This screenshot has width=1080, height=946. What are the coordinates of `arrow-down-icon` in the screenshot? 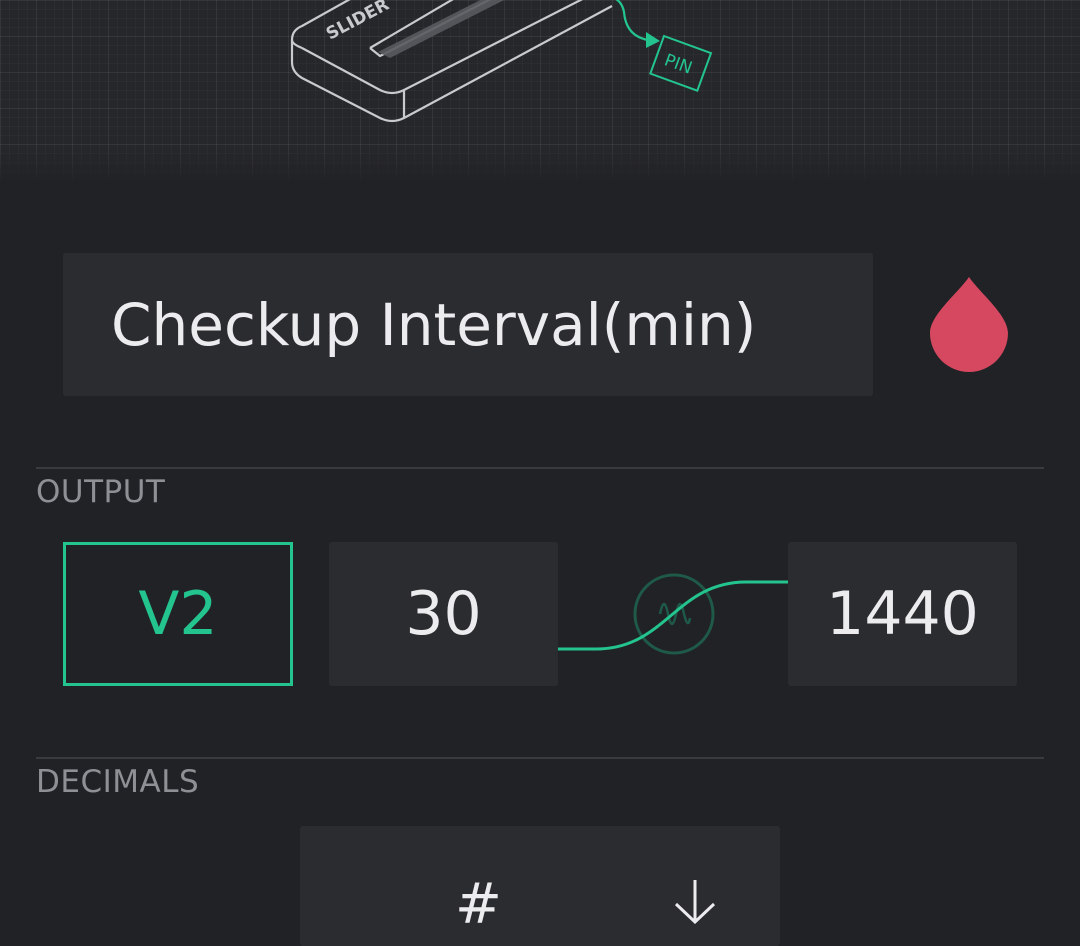 It's located at (695, 902).